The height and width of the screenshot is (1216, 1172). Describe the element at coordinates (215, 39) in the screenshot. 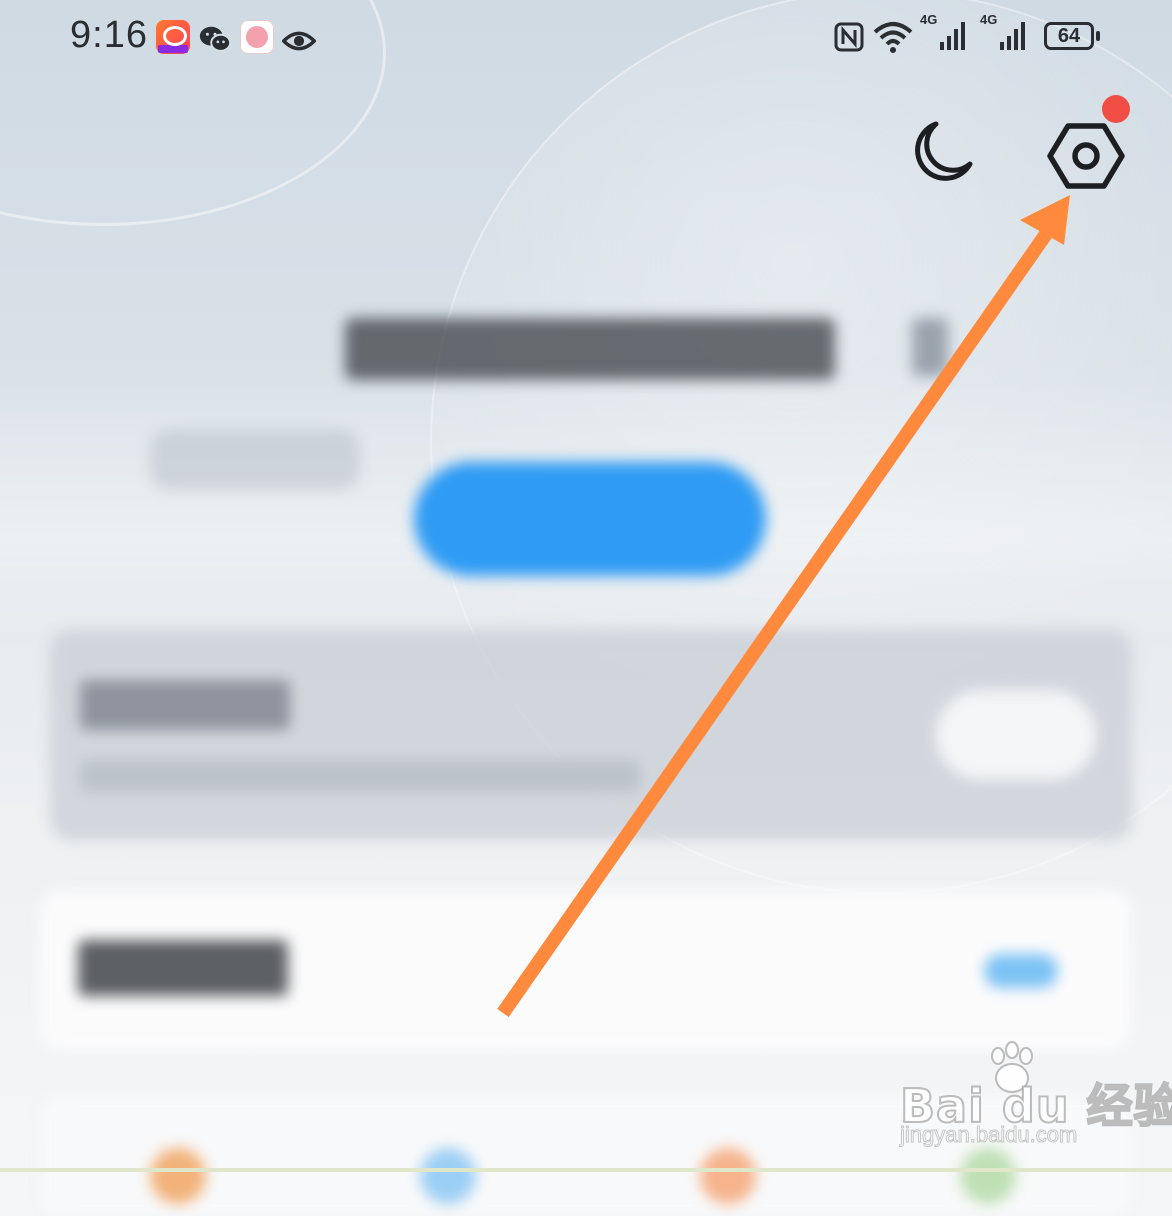

I see `wechat-icon` at that location.